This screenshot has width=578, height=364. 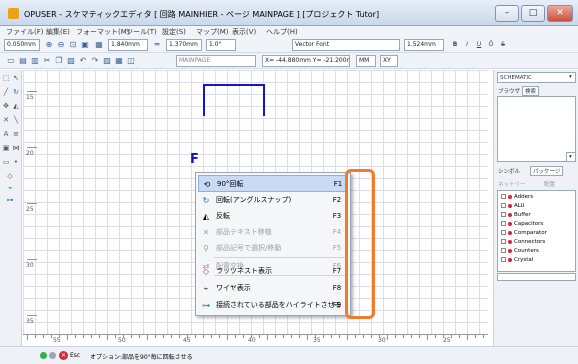 What do you see at coordinates (455, 45) in the screenshot?
I see `bold-button: B` at bounding box center [455, 45].